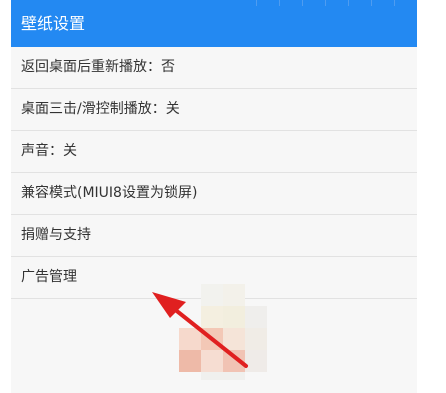 This screenshot has height=393, width=446. Describe the element at coordinates (49, 151) in the screenshot. I see `setting-label: 声音：关` at that location.